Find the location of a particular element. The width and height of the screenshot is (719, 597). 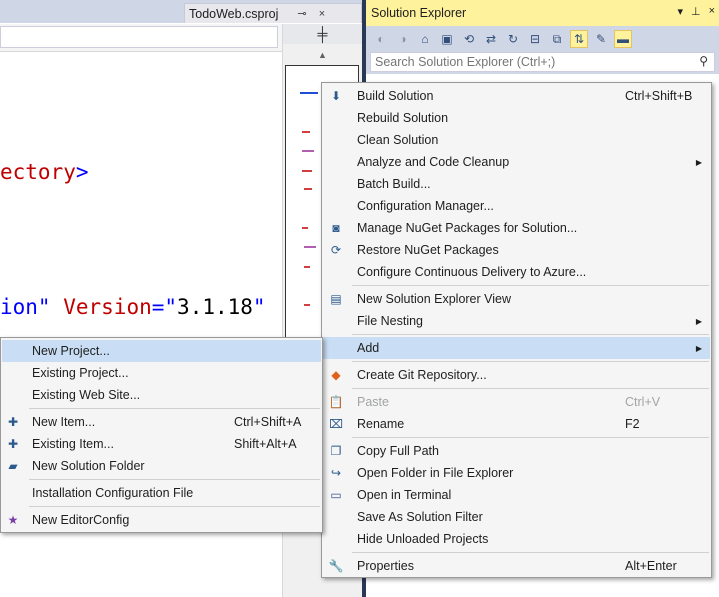

menu-item-copy-full-path: ❐ Copy Full Path is located at coordinates (516, 451).